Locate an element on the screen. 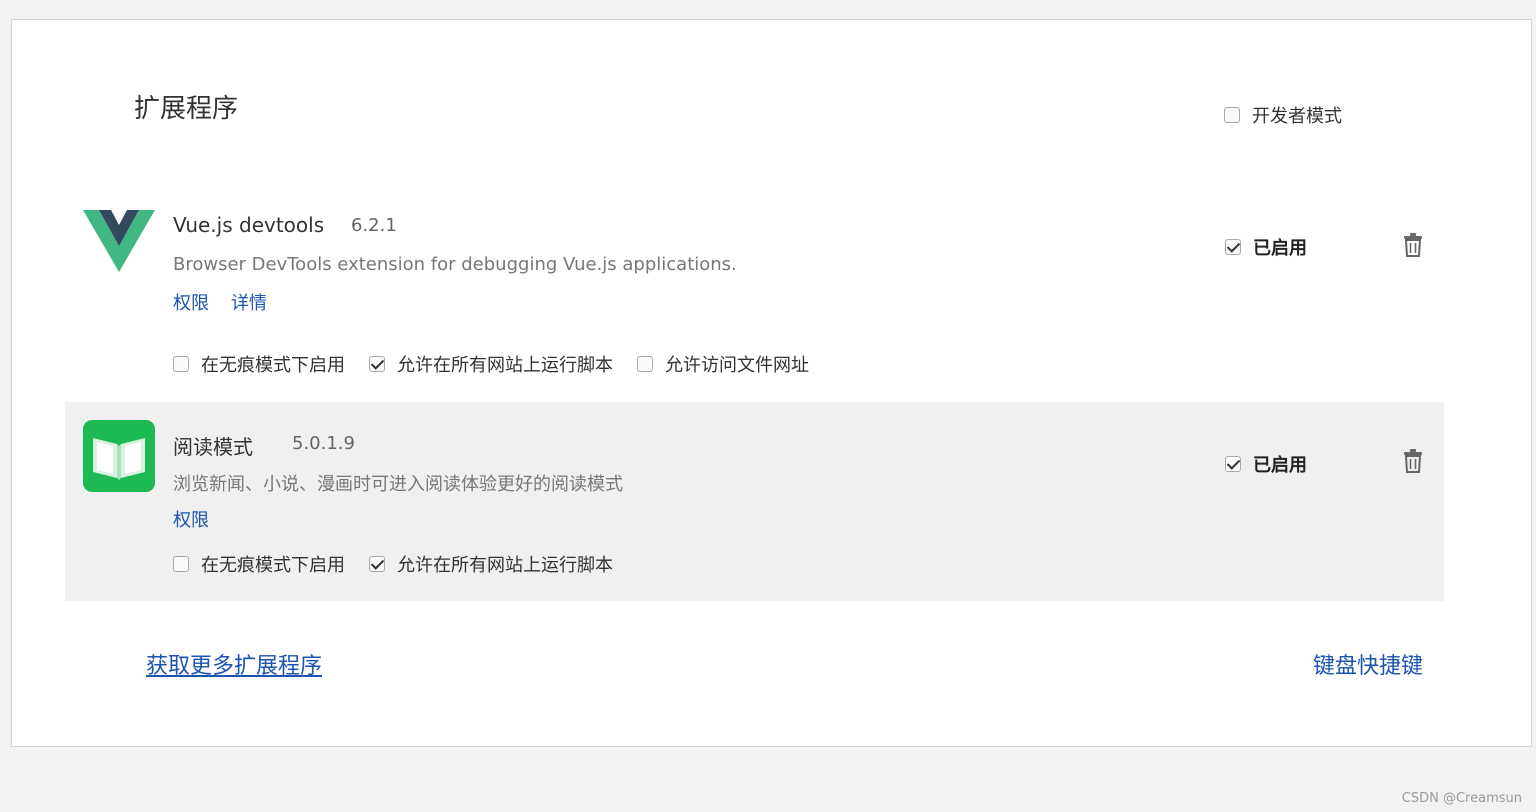  watermark: CSDN @Creamsun is located at coordinates (1461, 798).